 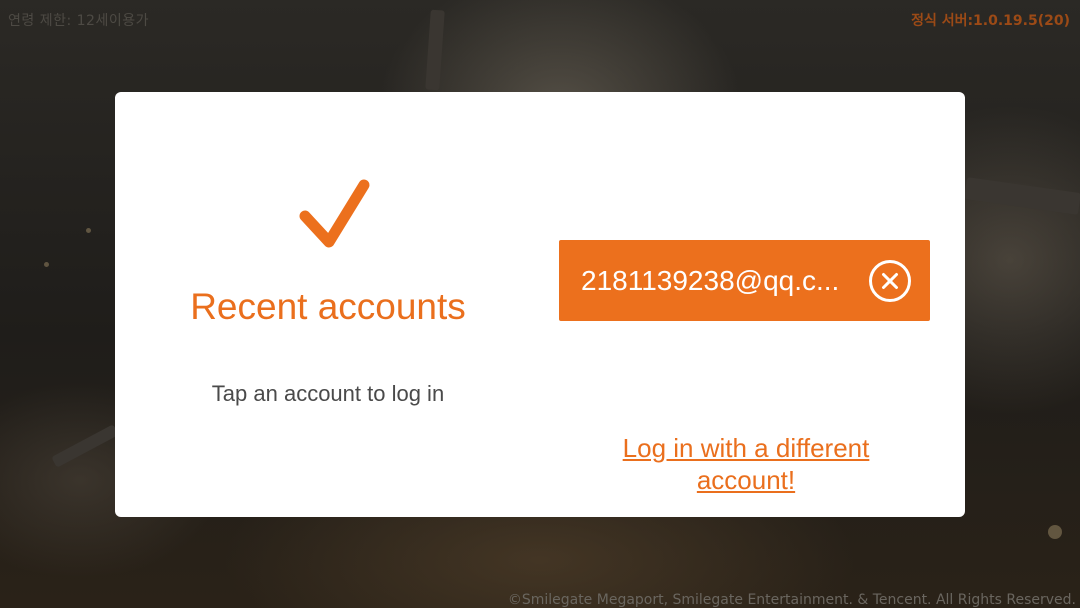 I want to click on checkmark-icon, so click(x=334, y=213).